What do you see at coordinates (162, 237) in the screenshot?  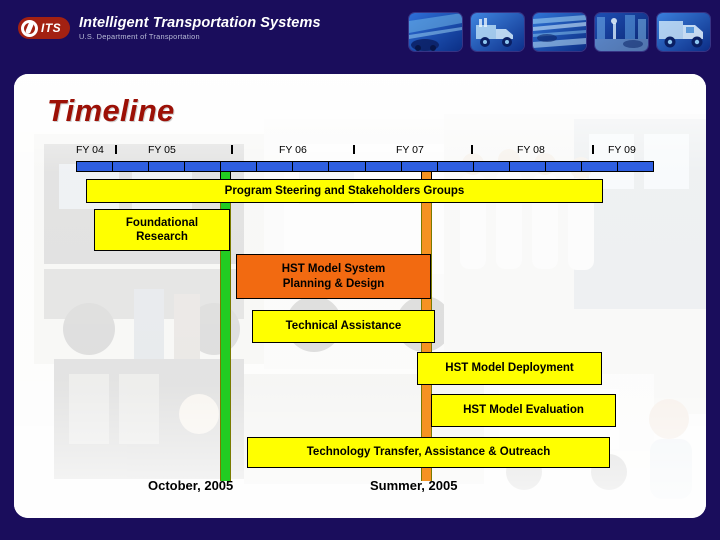 I see `task-label-line2: Research` at bounding box center [162, 237].